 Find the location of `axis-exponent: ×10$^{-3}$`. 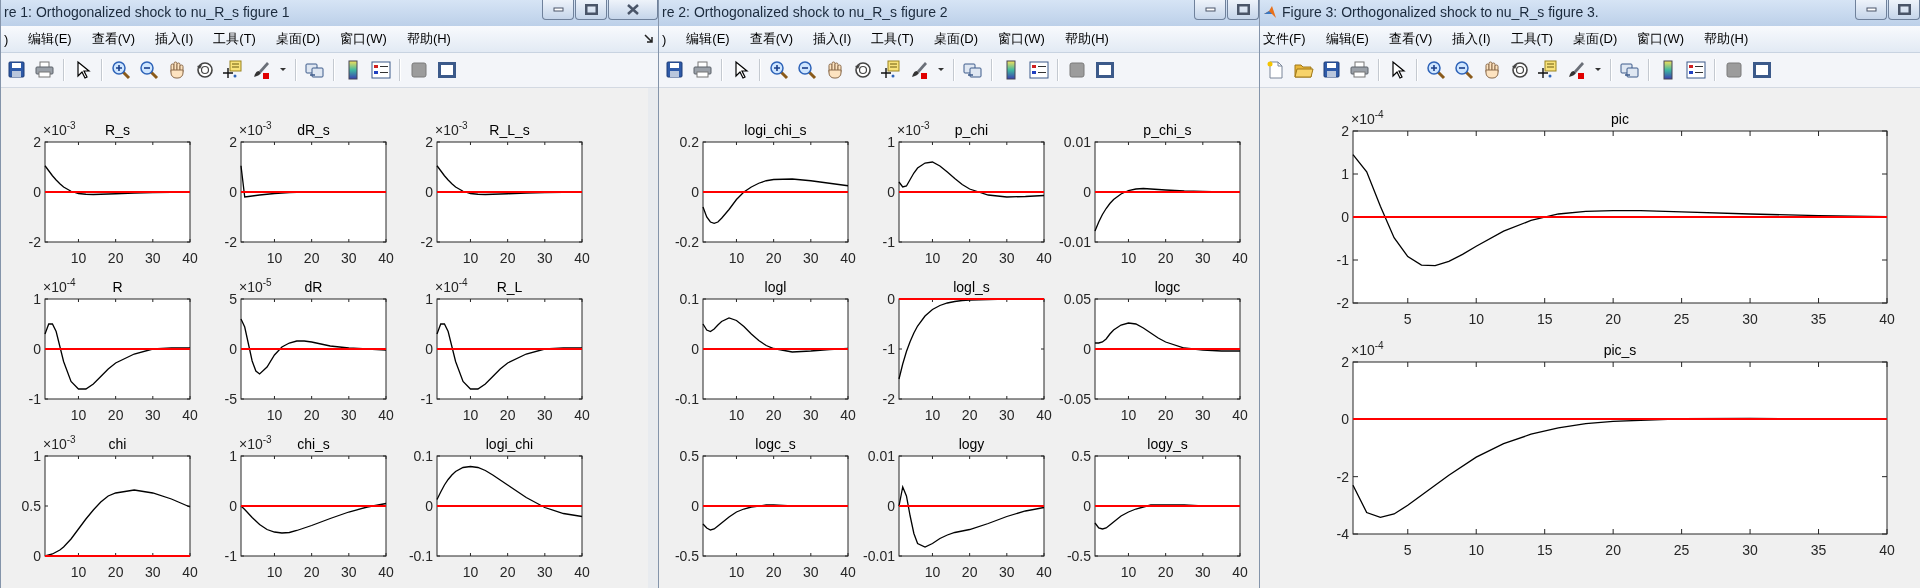

axis-exponent: ×10$^{-3}$ is located at coordinates (59, 128).